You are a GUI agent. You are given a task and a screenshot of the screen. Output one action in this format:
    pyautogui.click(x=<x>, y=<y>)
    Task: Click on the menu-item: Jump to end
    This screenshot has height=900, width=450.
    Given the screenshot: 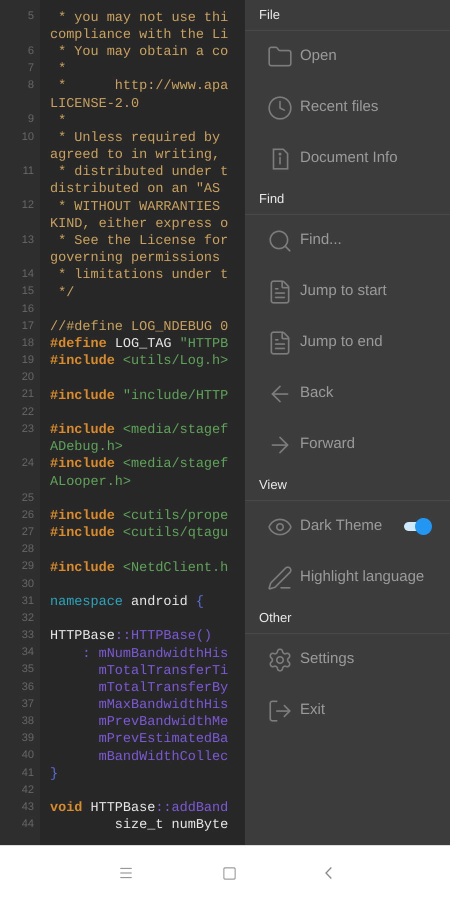 What is the action you would take?
    pyautogui.click(x=347, y=342)
    